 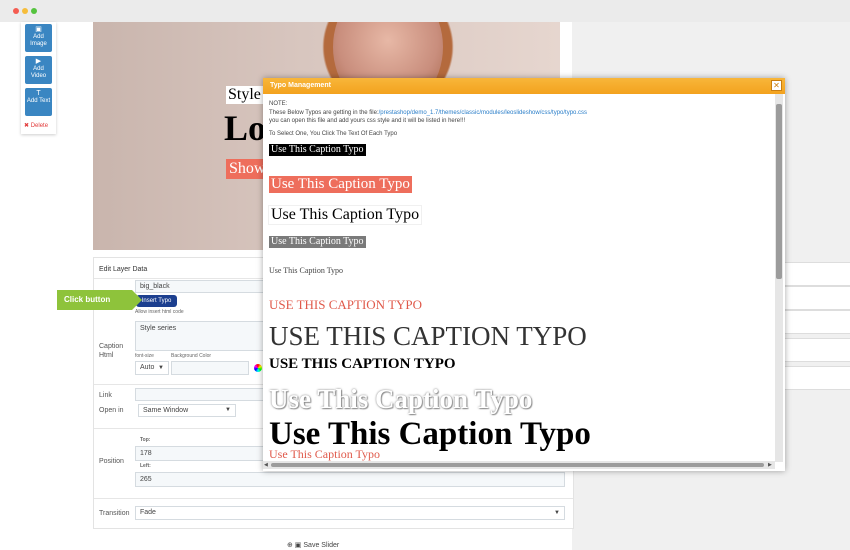 What do you see at coordinates (111, 461) in the screenshot?
I see `position-label: Position` at bounding box center [111, 461].